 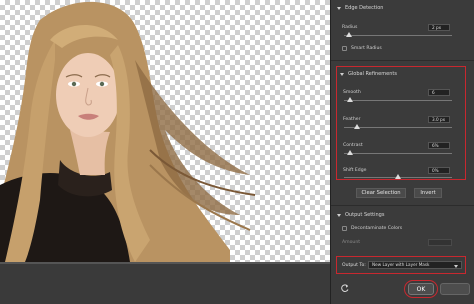 What do you see at coordinates (455, 289) in the screenshot?
I see `cancel-button` at bounding box center [455, 289].